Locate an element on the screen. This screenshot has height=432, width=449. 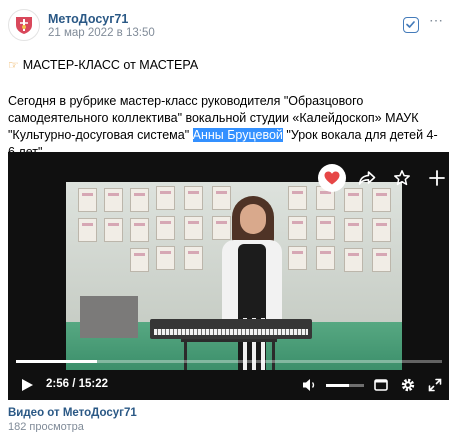
selected-text: Анны Бруцевой is located at coordinates (237, 135).